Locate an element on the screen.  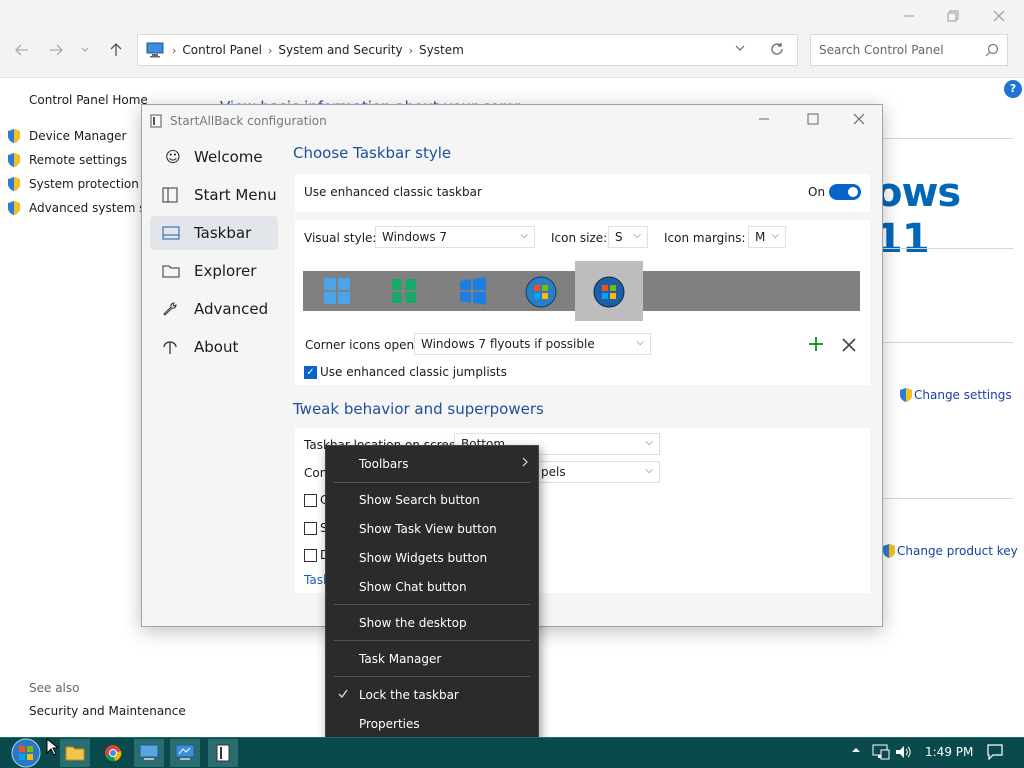
start-button is located at coordinates (26, 752).